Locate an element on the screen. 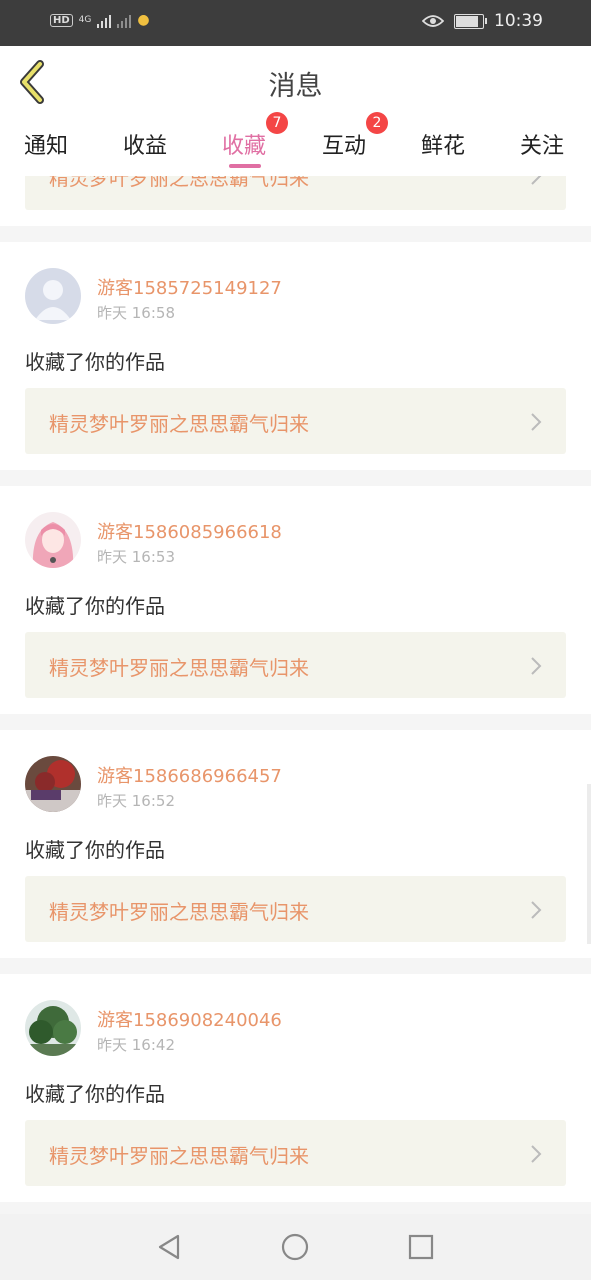 The image size is (591, 1280). tab-favorites: 收藏 is located at coordinates (244, 144).